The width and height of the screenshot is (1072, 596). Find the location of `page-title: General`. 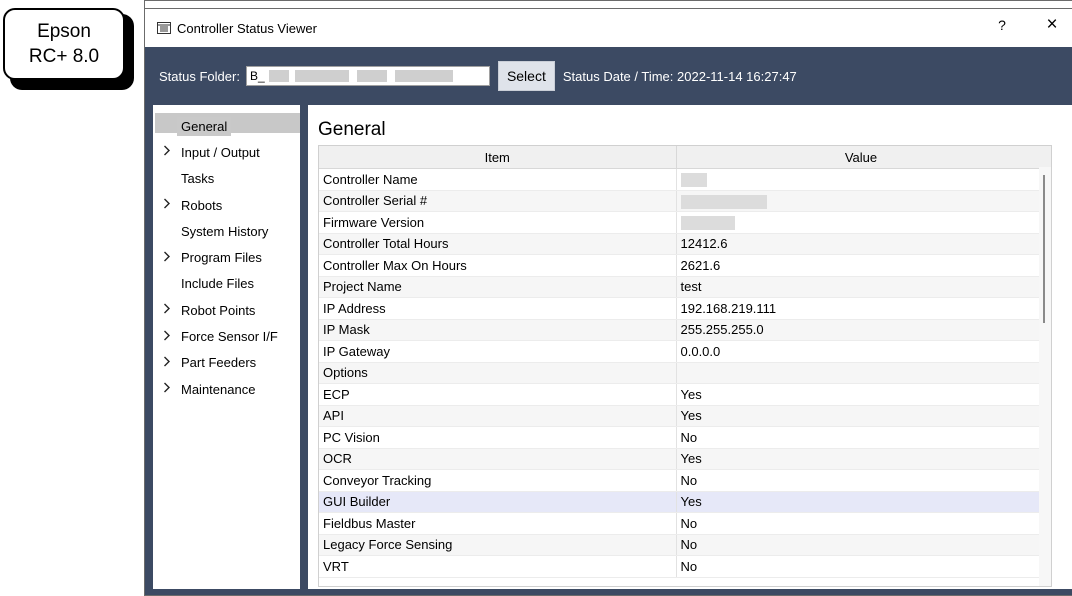

page-title: General is located at coordinates (352, 129).